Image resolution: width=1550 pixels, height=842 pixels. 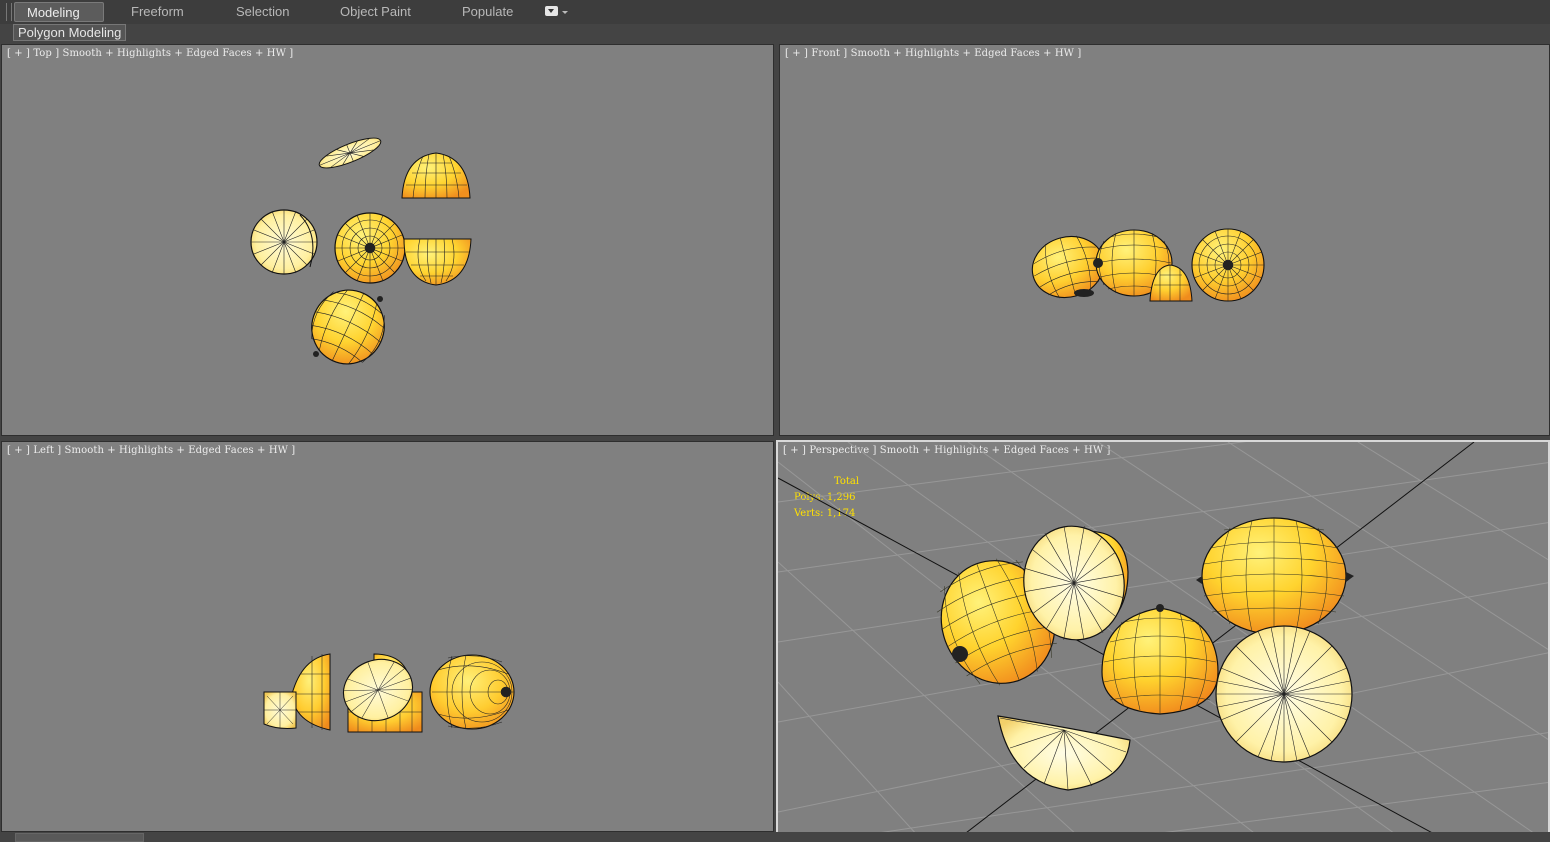 I want to click on tab-modeling: Modeling, so click(x=59, y=12).